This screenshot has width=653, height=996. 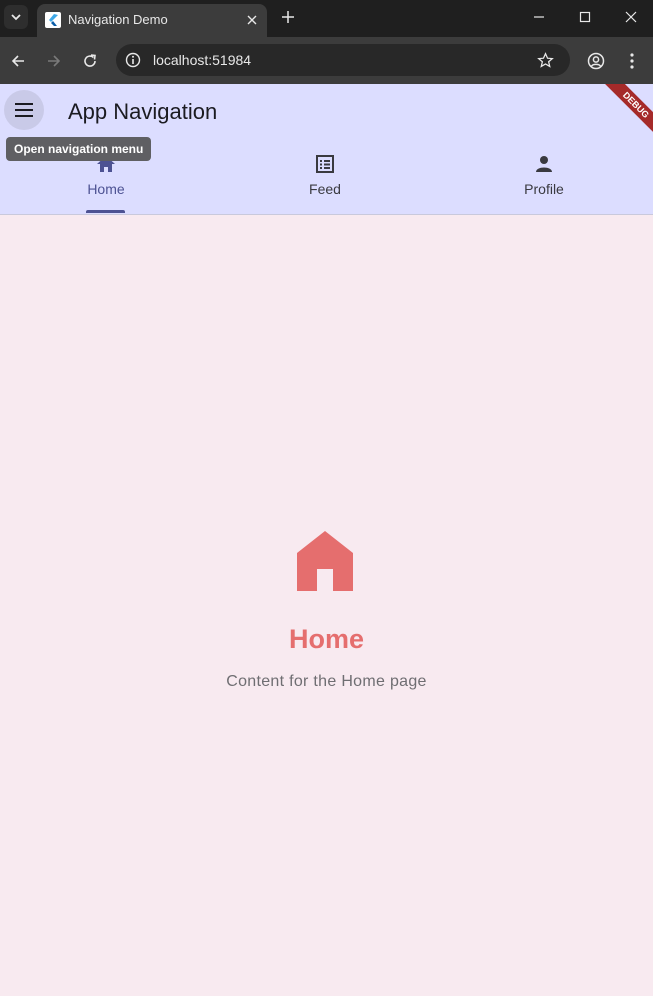 I want to click on tab-search-button, so click(x=16, y=17).